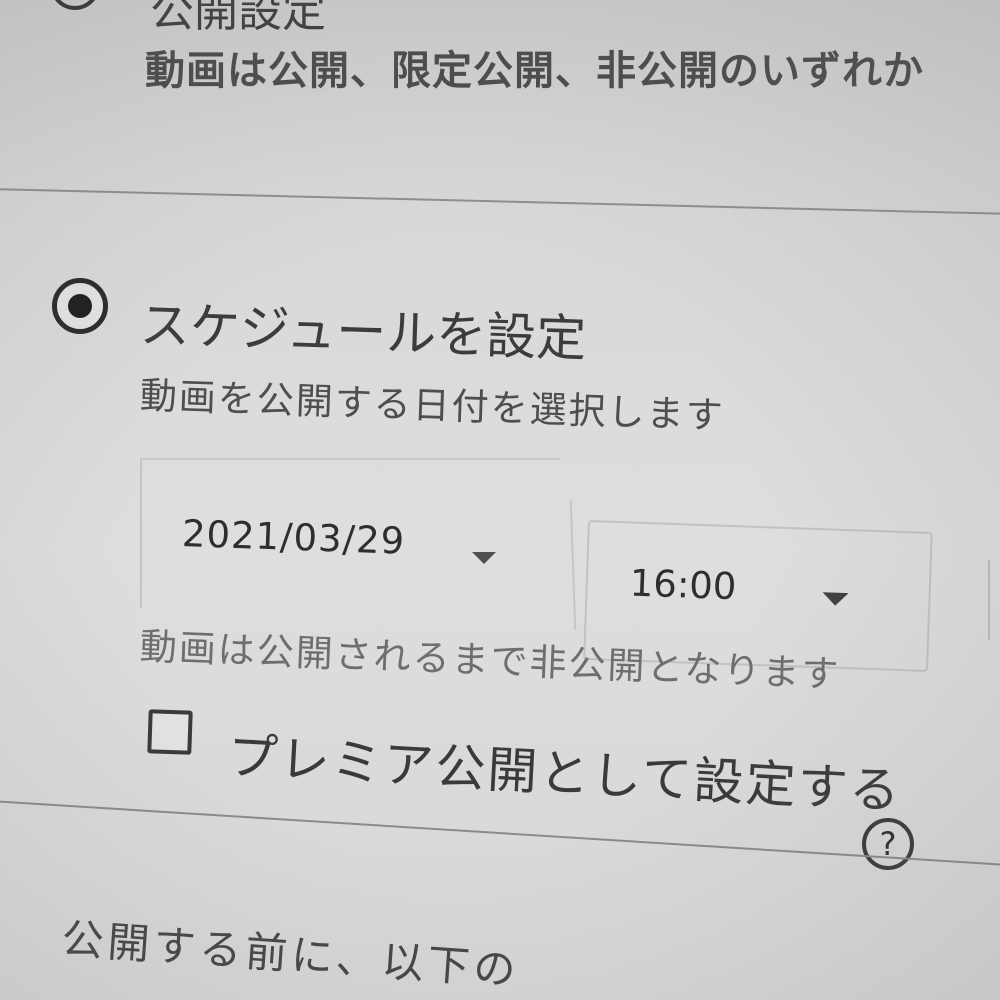 The width and height of the screenshot is (1000, 1000). Describe the element at coordinates (500, 201) in the screenshot. I see `section-divider` at that location.